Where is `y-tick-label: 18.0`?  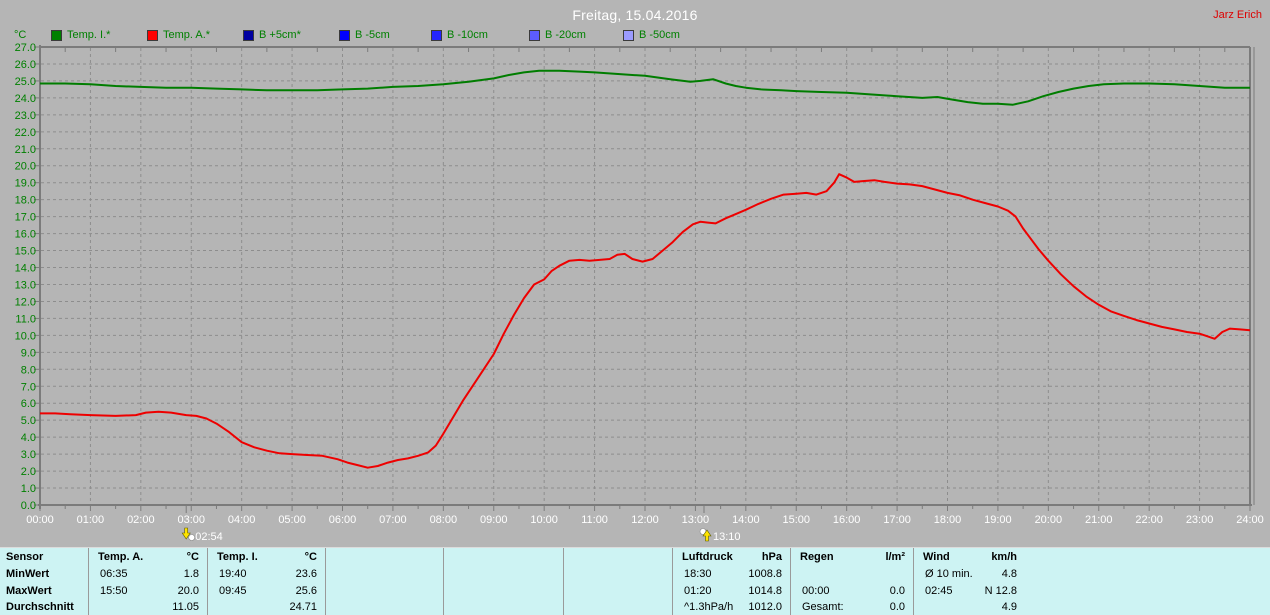 y-tick-label: 18.0 is located at coordinates (25, 201).